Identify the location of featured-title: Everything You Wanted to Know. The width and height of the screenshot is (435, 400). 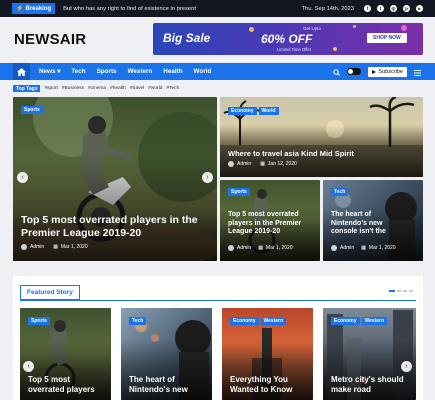
(270, 385).